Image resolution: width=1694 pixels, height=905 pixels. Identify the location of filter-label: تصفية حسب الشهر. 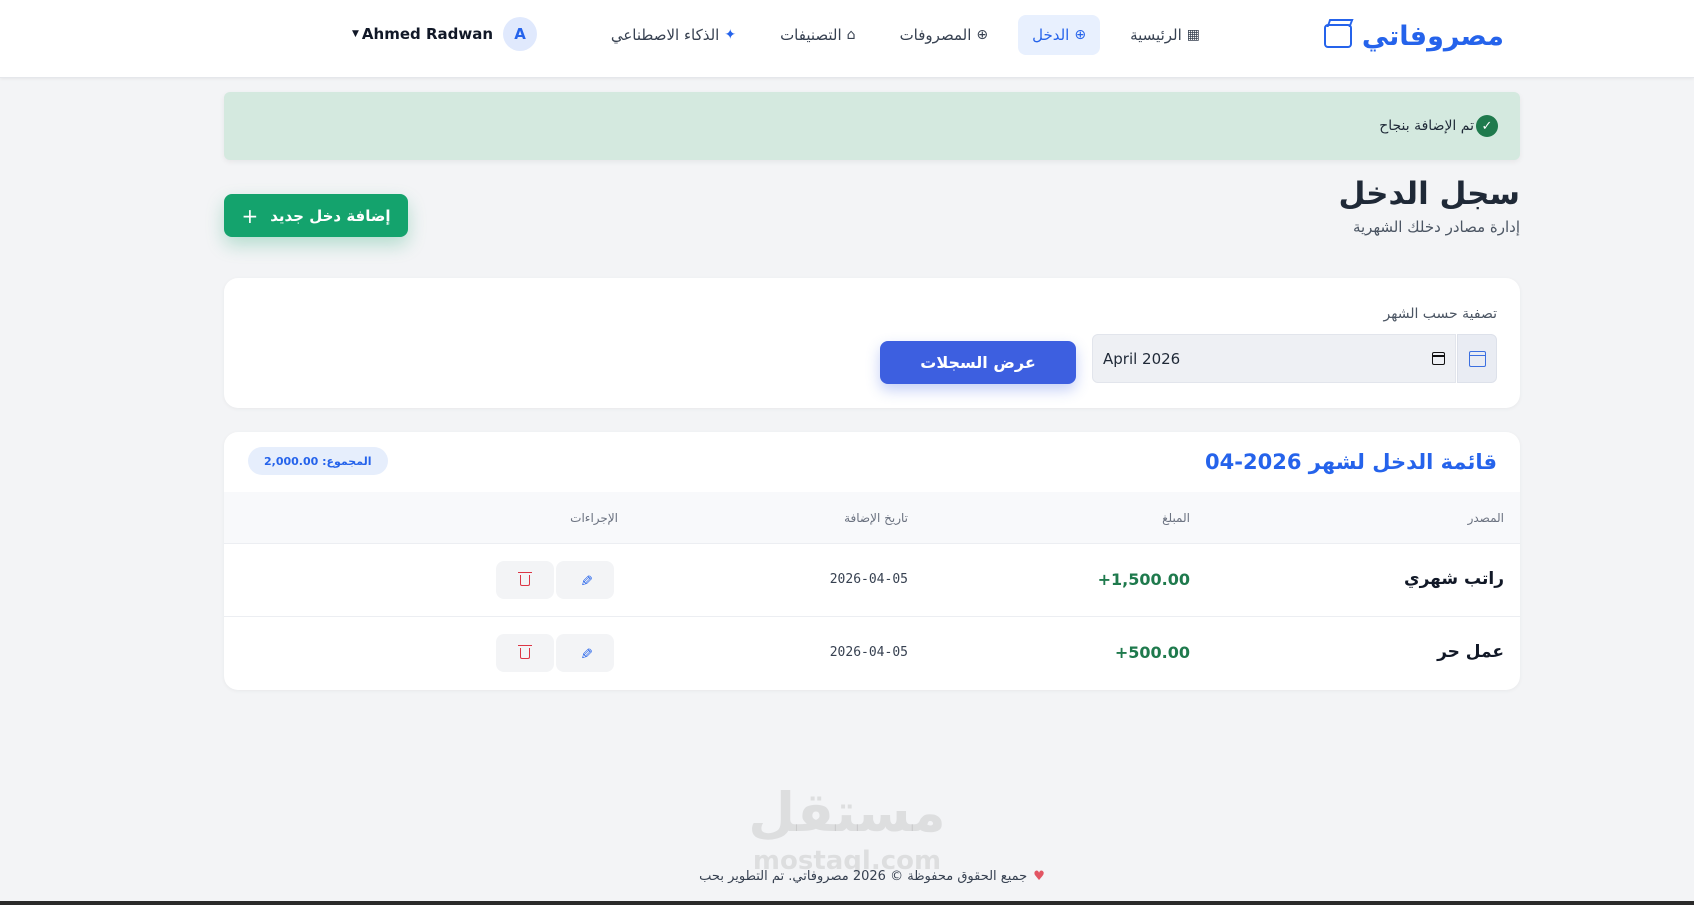
(1440, 314).